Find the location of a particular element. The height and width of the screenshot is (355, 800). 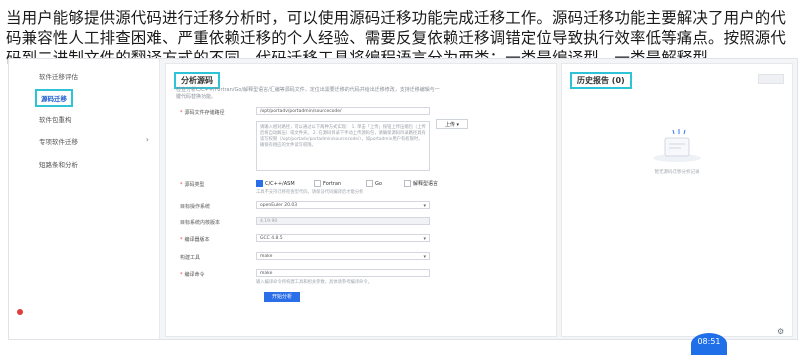

sidebar-item-special-migration: 专项软件迁移 is located at coordinates (58, 141).